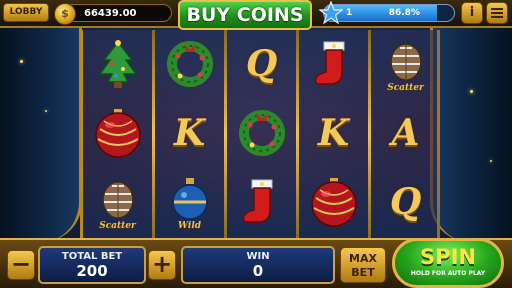  What do you see at coordinates (258, 256) in the screenshot?
I see `win-label: WIN` at bounding box center [258, 256].